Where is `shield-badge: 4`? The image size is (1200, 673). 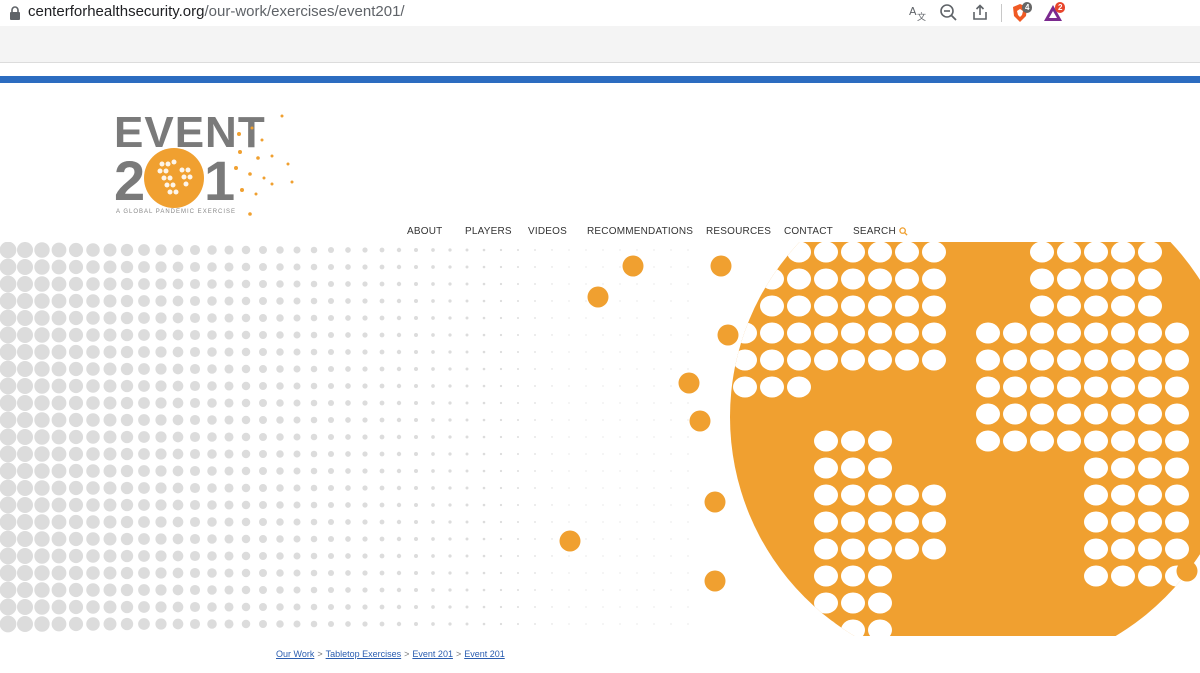
shield-badge: 4 is located at coordinates (1027, 7).